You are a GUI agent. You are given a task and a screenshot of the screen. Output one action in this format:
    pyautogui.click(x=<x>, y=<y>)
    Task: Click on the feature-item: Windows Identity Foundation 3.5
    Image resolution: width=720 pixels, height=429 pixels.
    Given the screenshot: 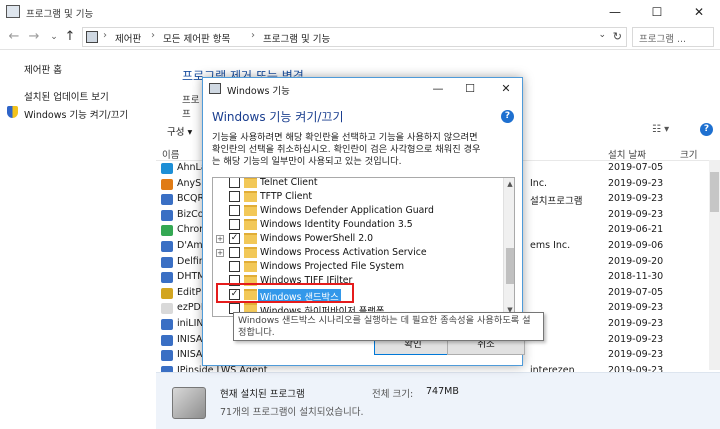 What is the action you would take?
    pyautogui.click(x=358, y=225)
    